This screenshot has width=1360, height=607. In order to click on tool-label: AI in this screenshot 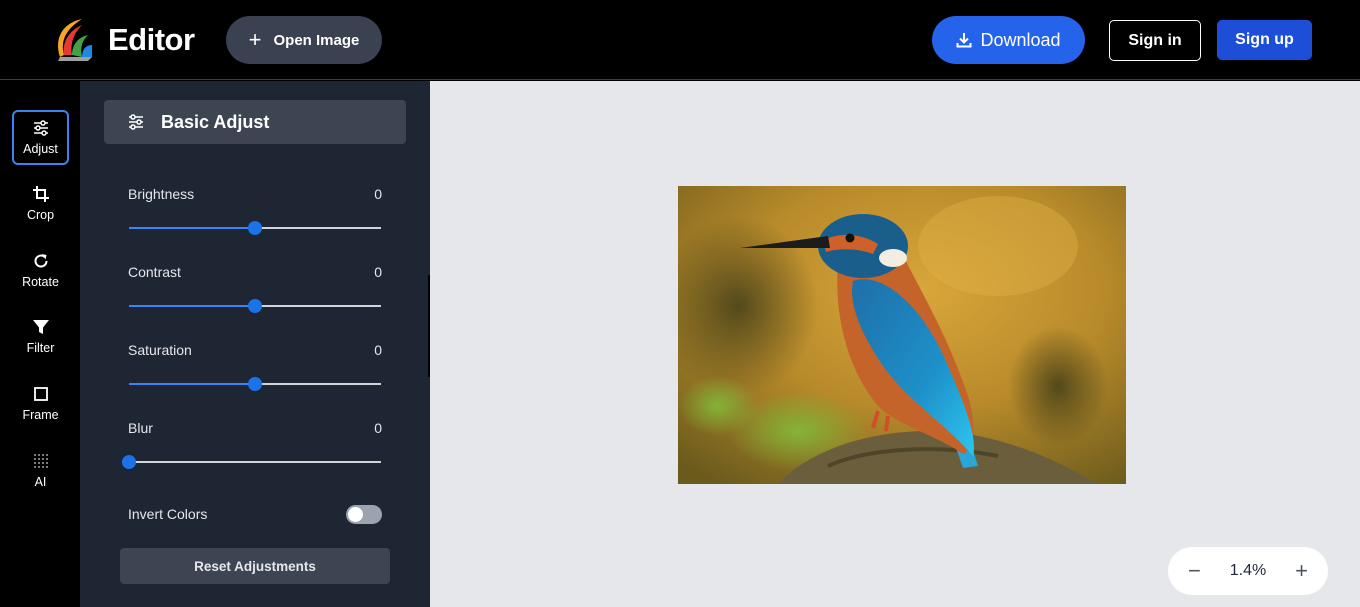, I will do `click(40, 482)`.